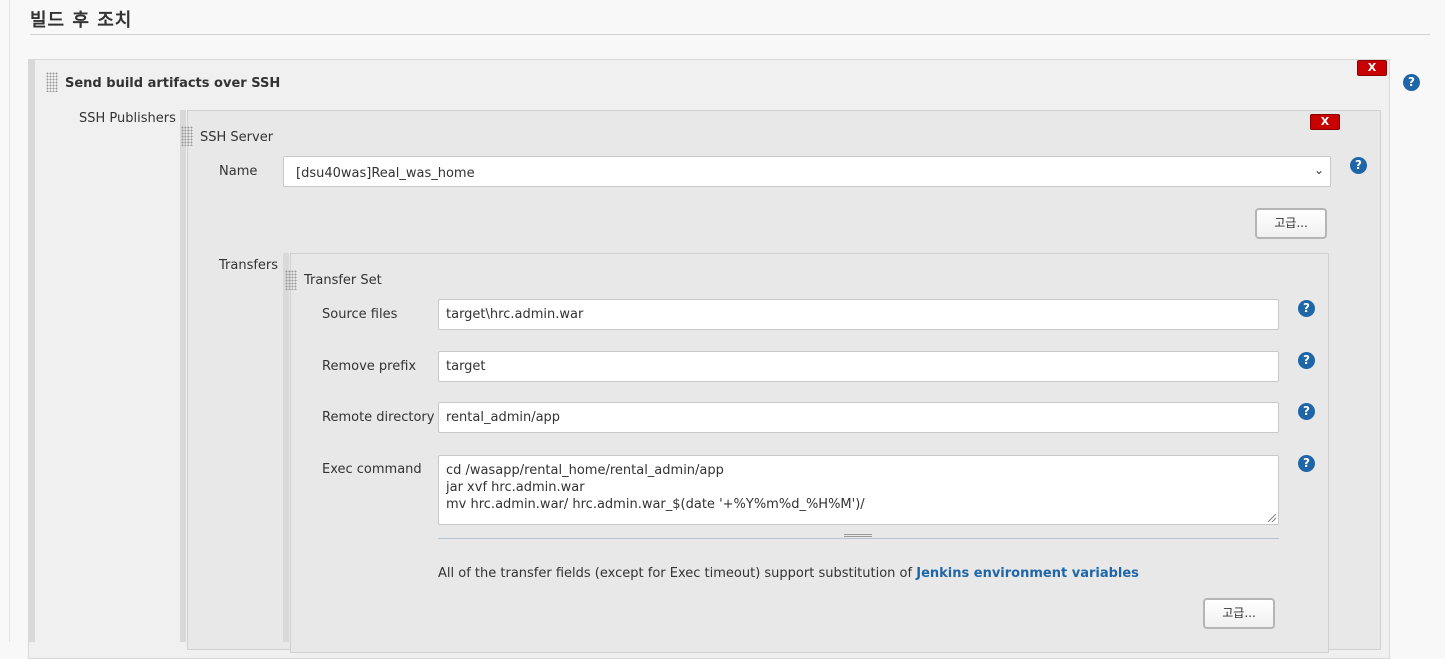  Describe the element at coordinates (369, 366) in the screenshot. I see `remove-prefix-label: Remove prefix` at that location.